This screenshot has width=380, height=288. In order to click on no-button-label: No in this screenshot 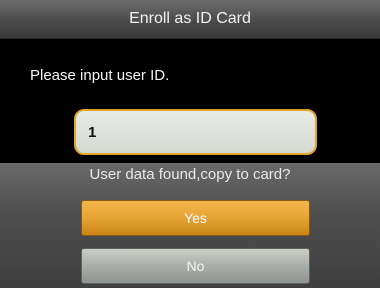, I will do `click(195, 266)`.